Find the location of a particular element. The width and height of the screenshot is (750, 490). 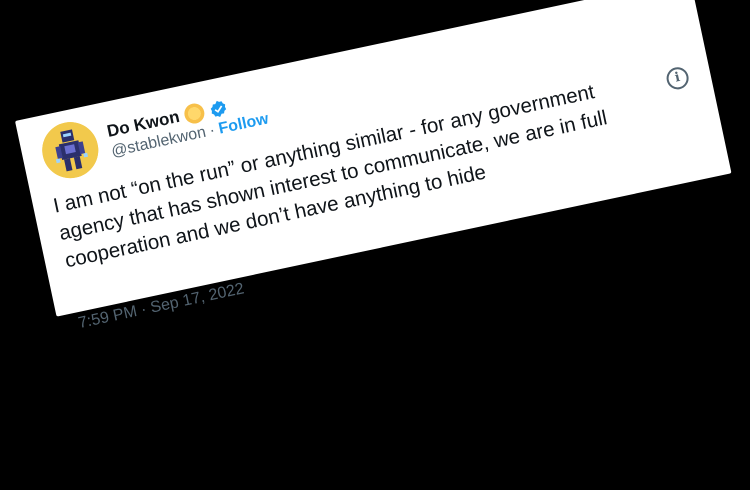

avatar is located at coordinates (70, 150).